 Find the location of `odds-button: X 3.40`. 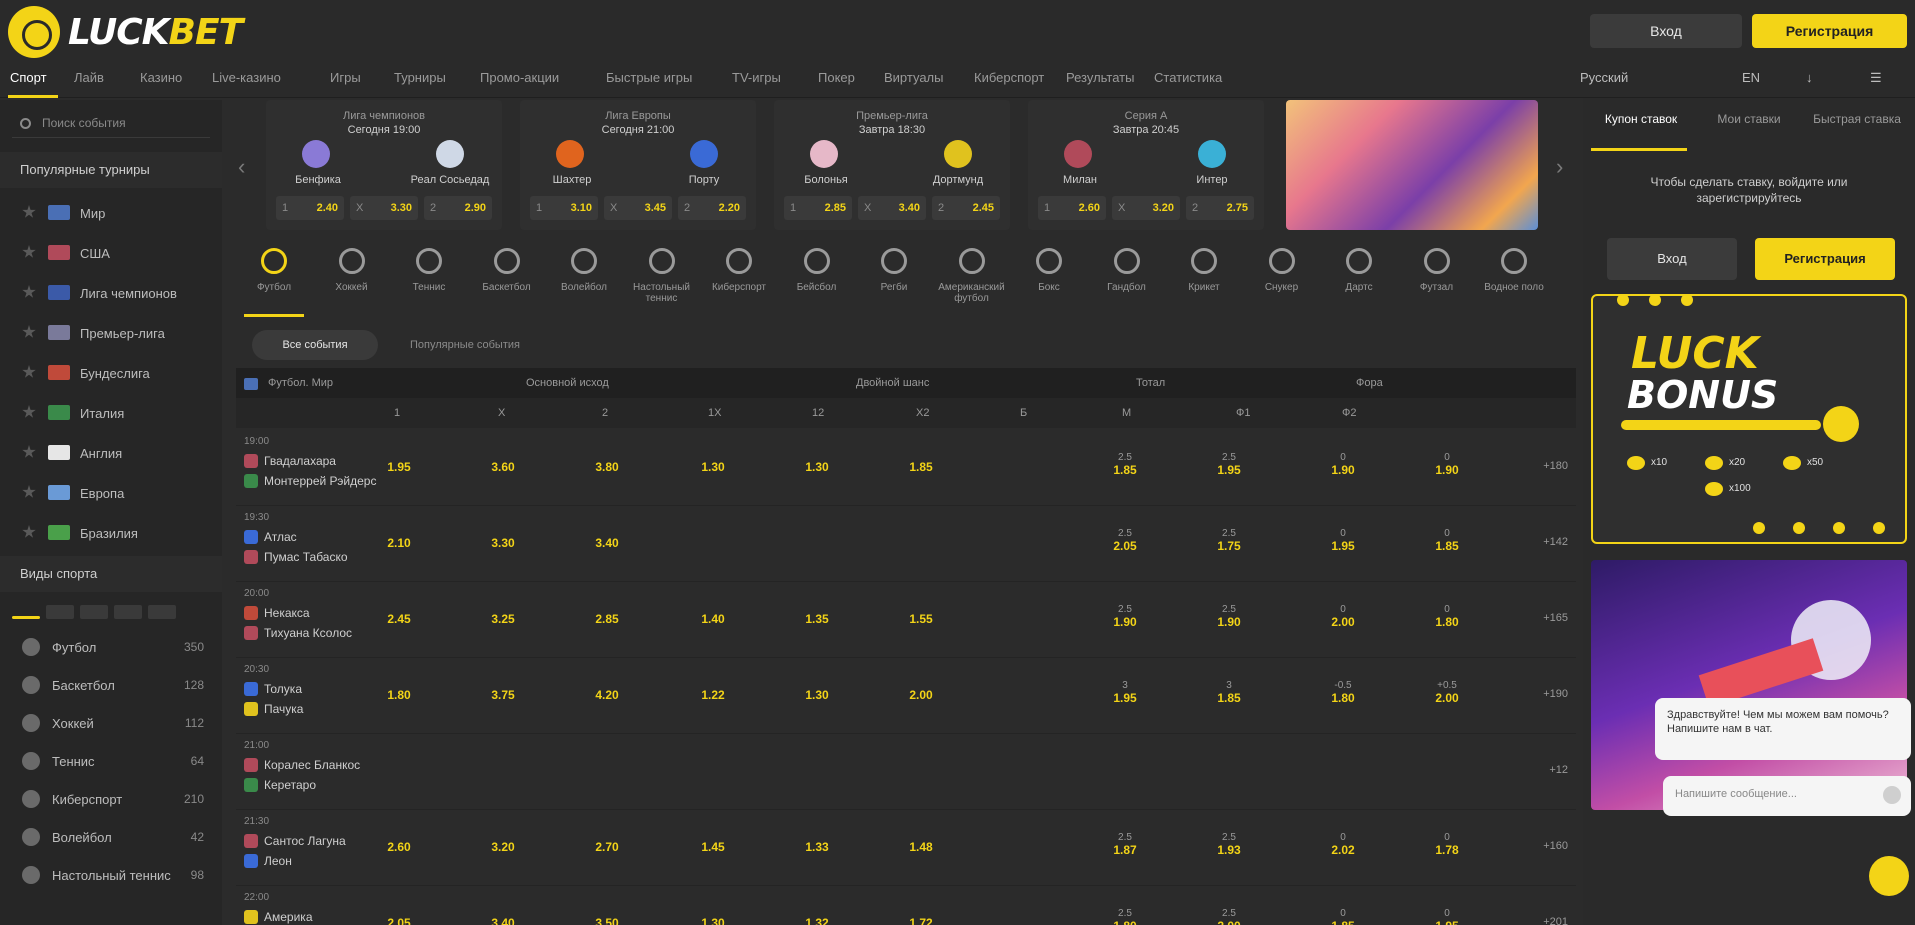

odds-button: X 3.40 is located at coordinates (892, 208).